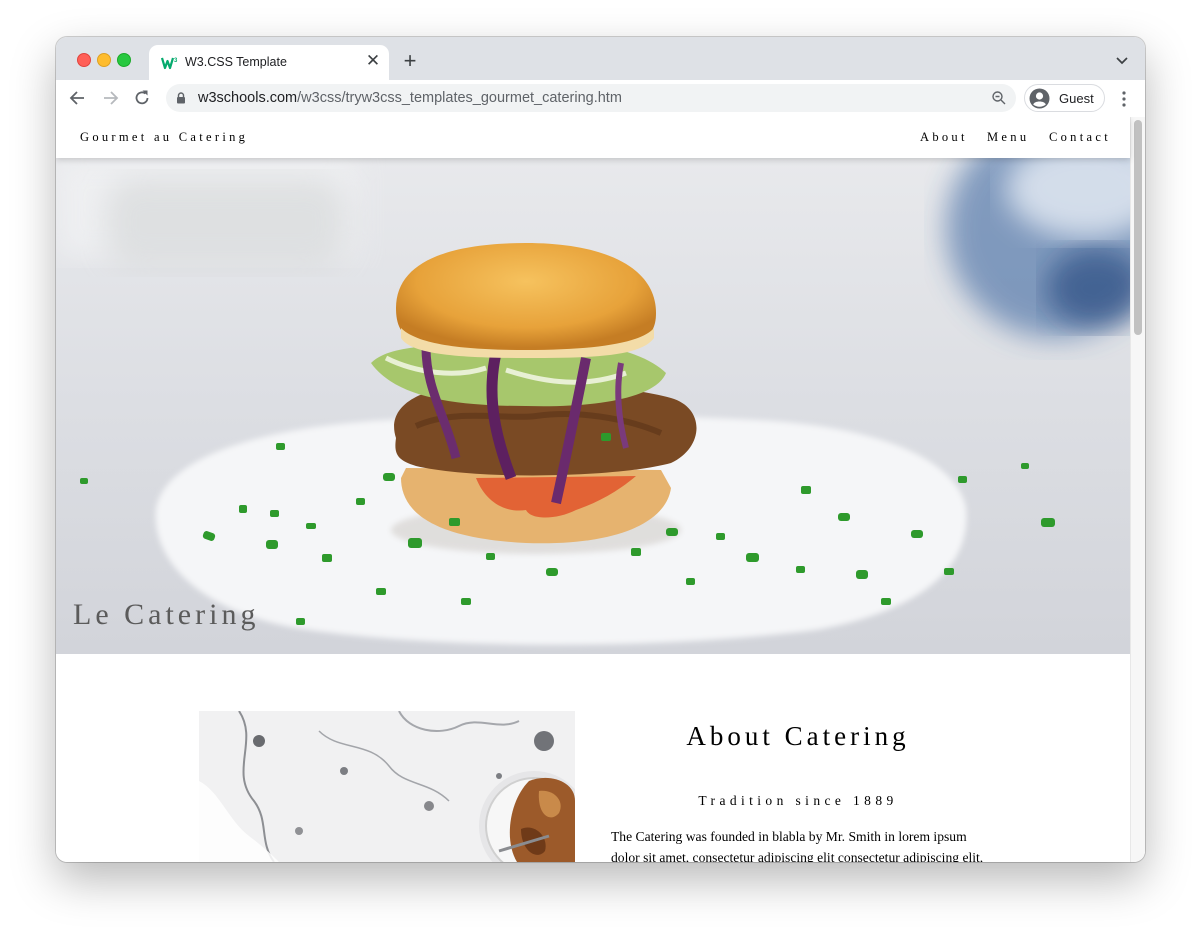 Image resolution: width=1201 pixels, height=936 pixels. What do you see at coordinates (84, 60) in the screenshot?
I see `close-window-button` at bounding box center [84, 60].